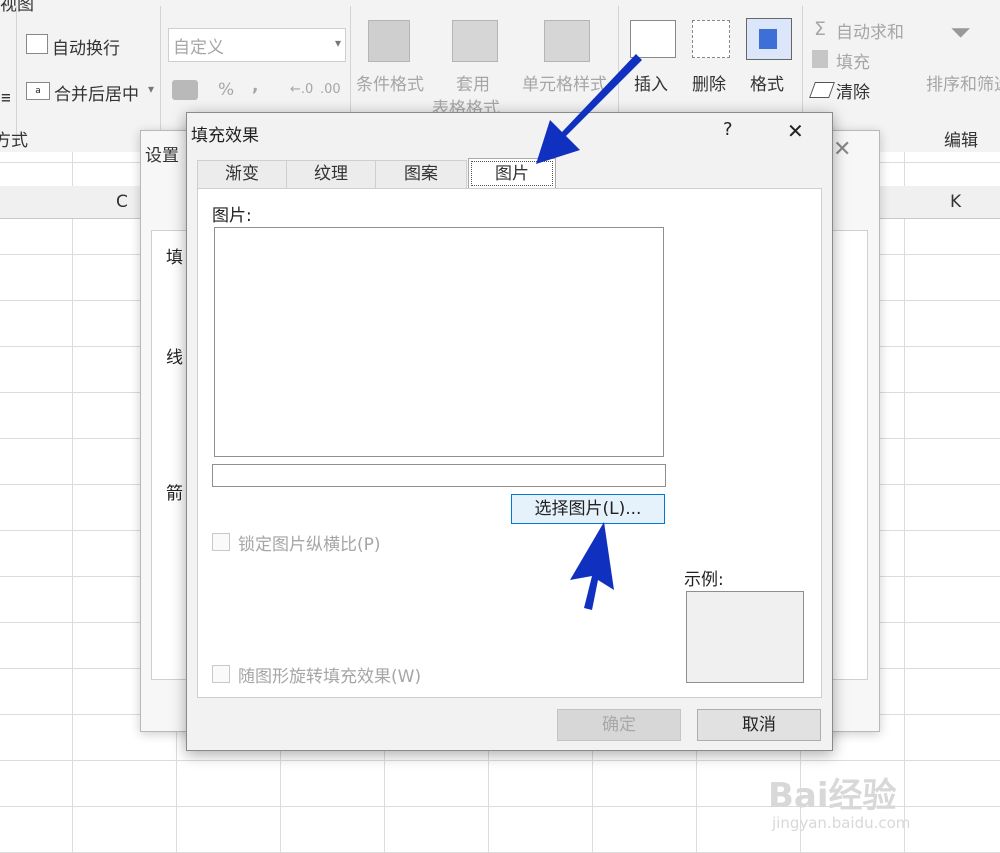  What do you see at coordinates (589, 332) in the screenshot?
I see `annotation-arrows` at bounding box center [589, 332].